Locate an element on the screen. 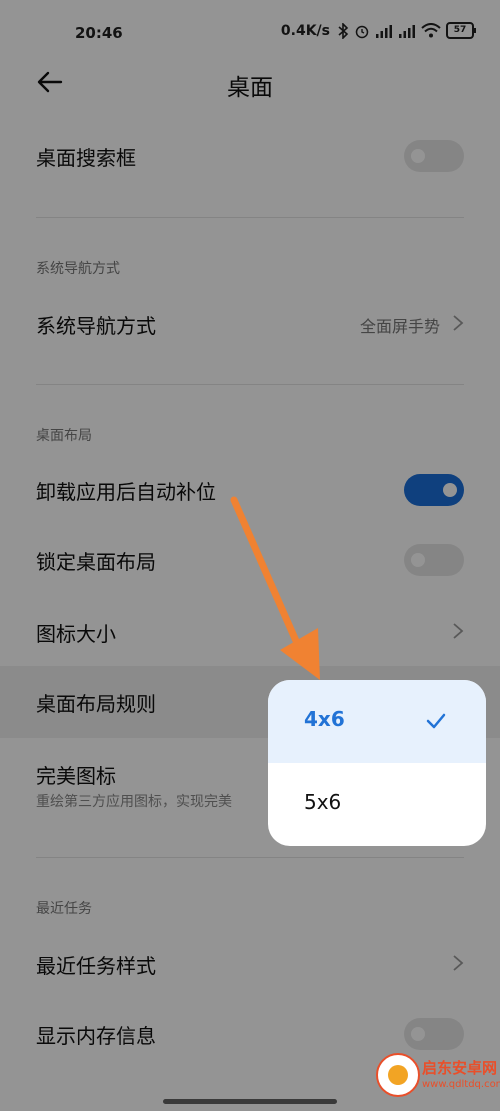  annotation-arrow-icon is located at coordinates (275, 588).